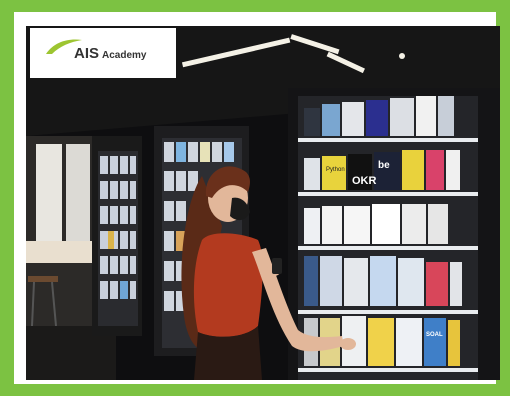 This screenshot has height=396, width=510. I want to click on book-title: be, so click(384, 165).